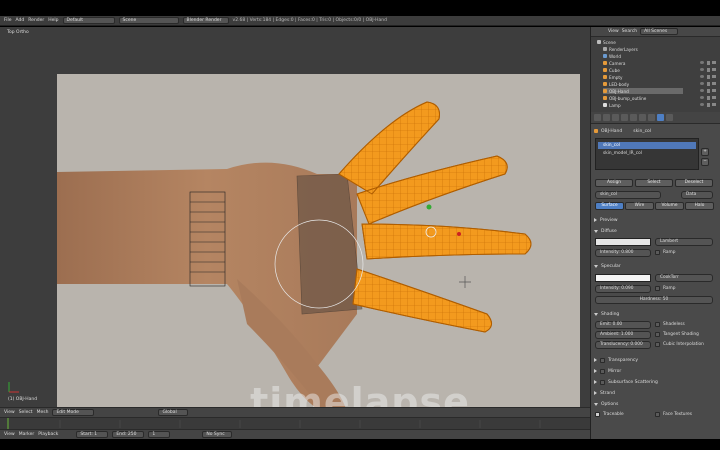 The height and width of the screenshot is (450, 720). I want to click on material-name-field: skin_col, so click(628, 195).